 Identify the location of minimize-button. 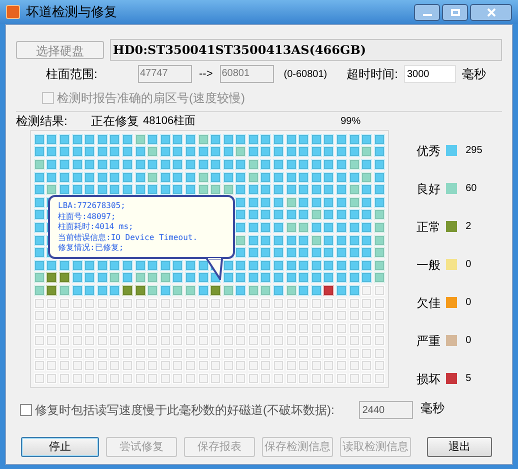
(427, 12).